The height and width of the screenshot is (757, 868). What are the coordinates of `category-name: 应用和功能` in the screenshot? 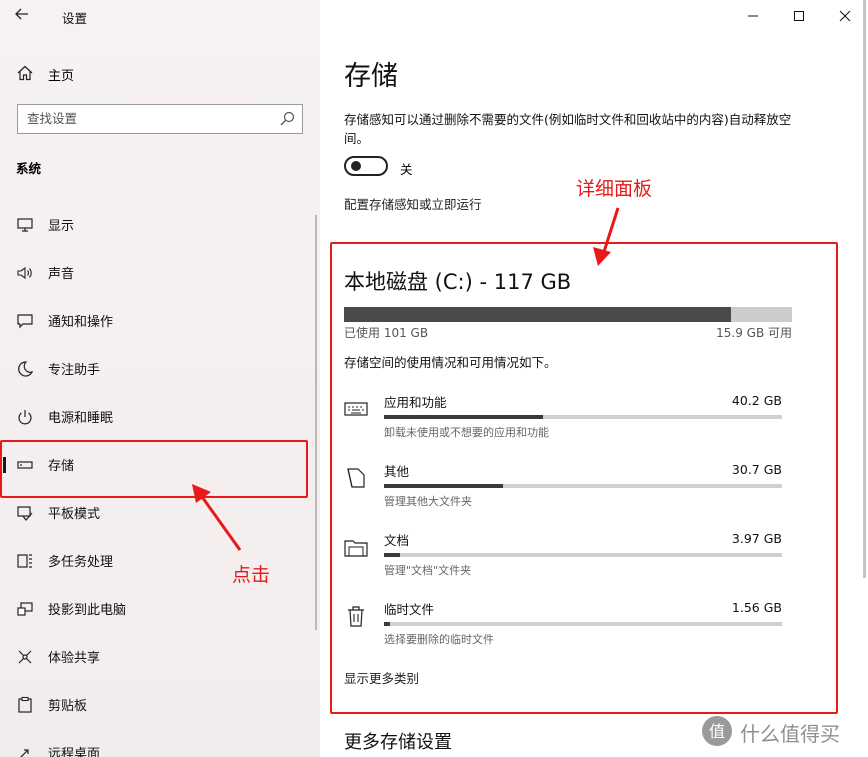 It's located at (415, 402).